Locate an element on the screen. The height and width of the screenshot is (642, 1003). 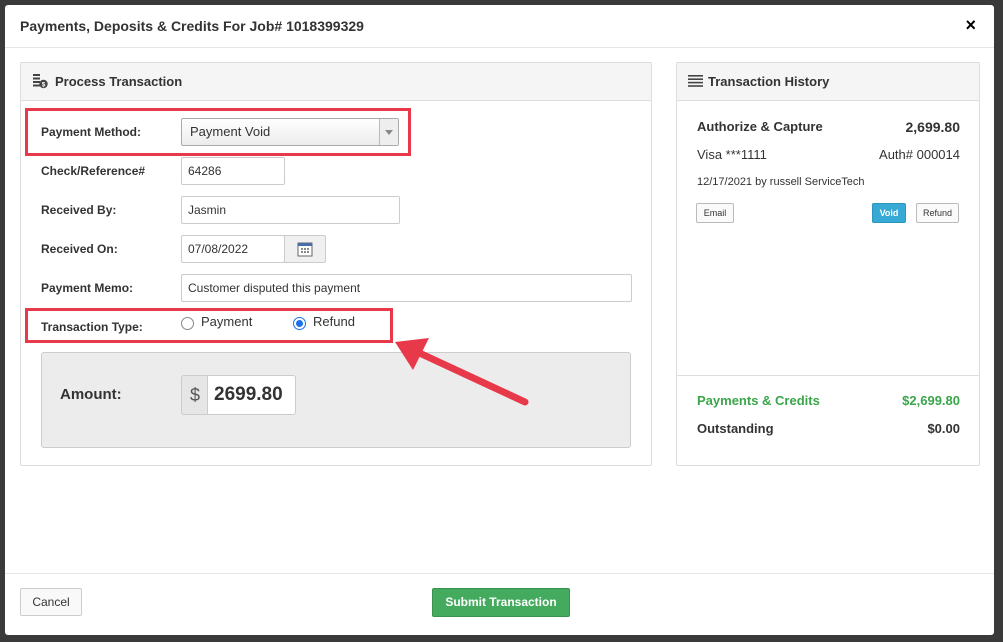
submit-transaction-button: Submit Transaction is located at coordinates (501, 602).